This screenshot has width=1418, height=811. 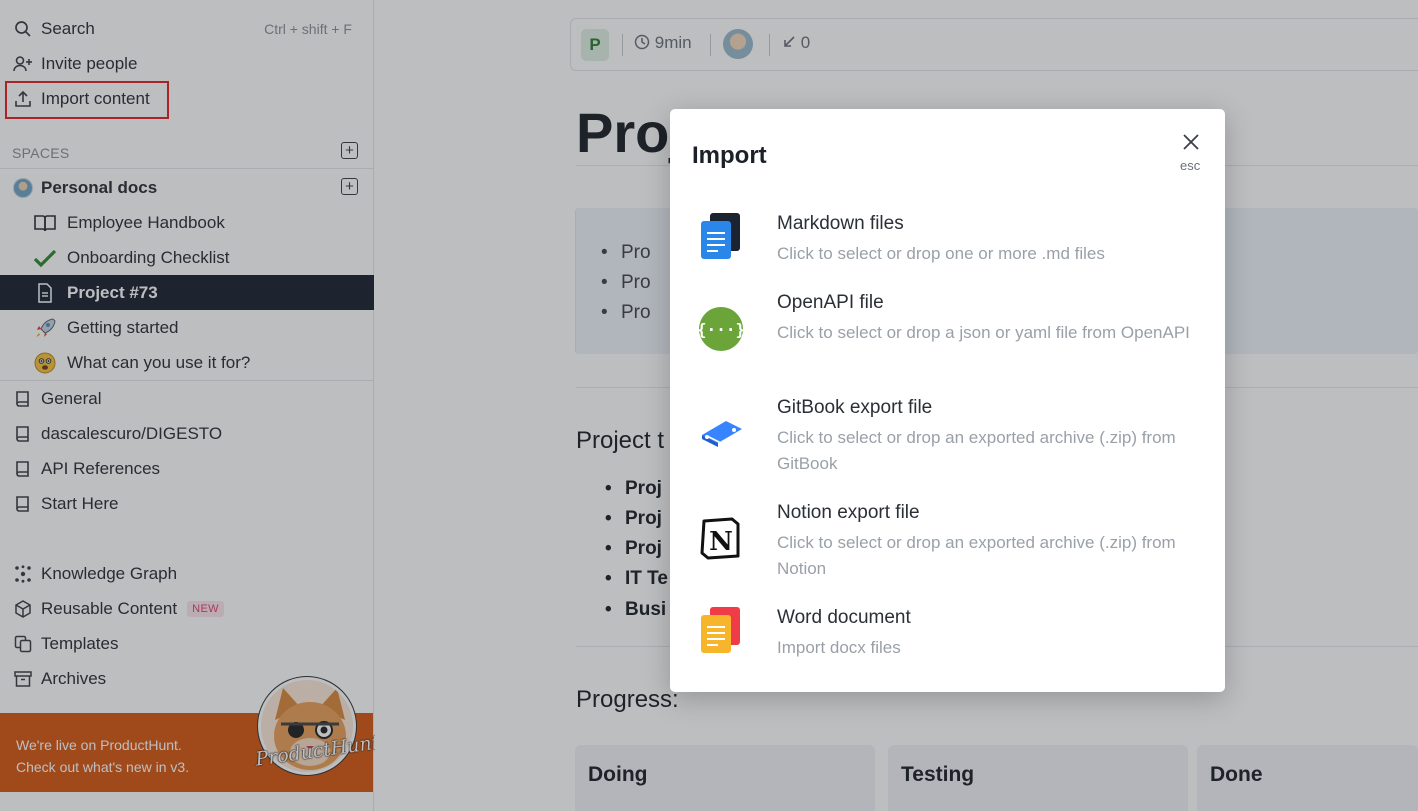 I want to click on close-button, so click(x=1191, y=142).